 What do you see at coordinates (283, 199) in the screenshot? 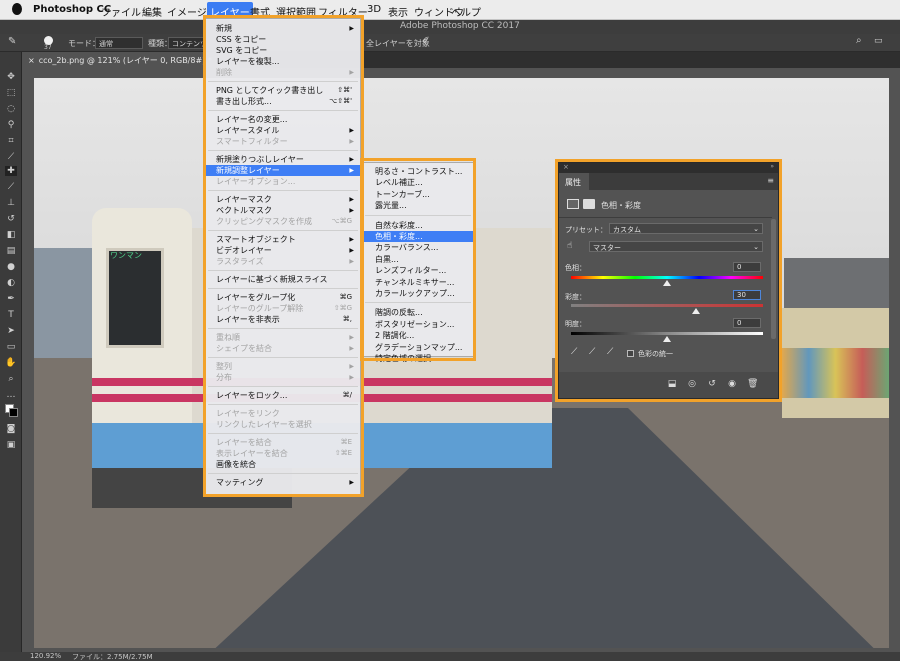
I see `layer-menu-item: レイヤーマスク ▶` at bounding box center [283, 199].